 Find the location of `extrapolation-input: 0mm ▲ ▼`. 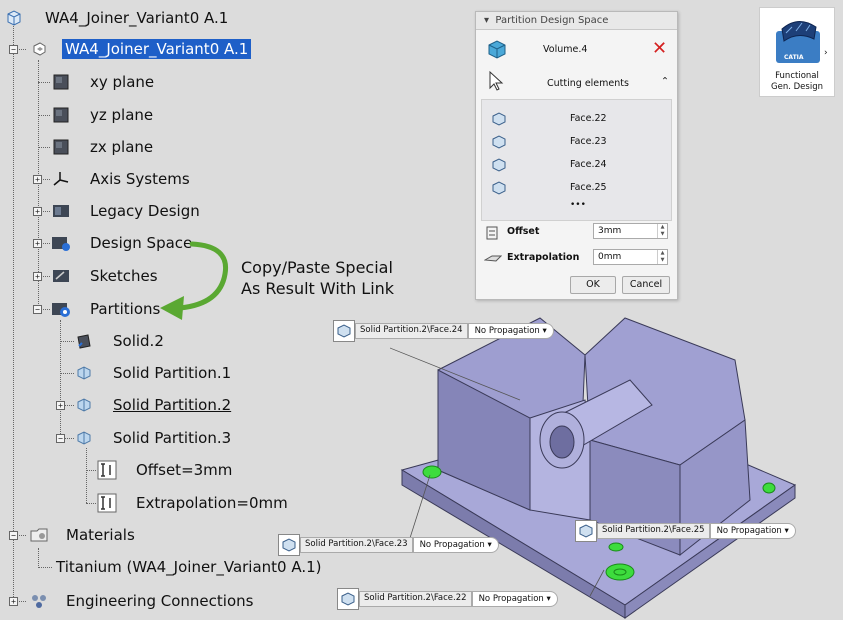

extrapolation-input: 0mm ▲ ▼ is located at coordinates (630, 257).